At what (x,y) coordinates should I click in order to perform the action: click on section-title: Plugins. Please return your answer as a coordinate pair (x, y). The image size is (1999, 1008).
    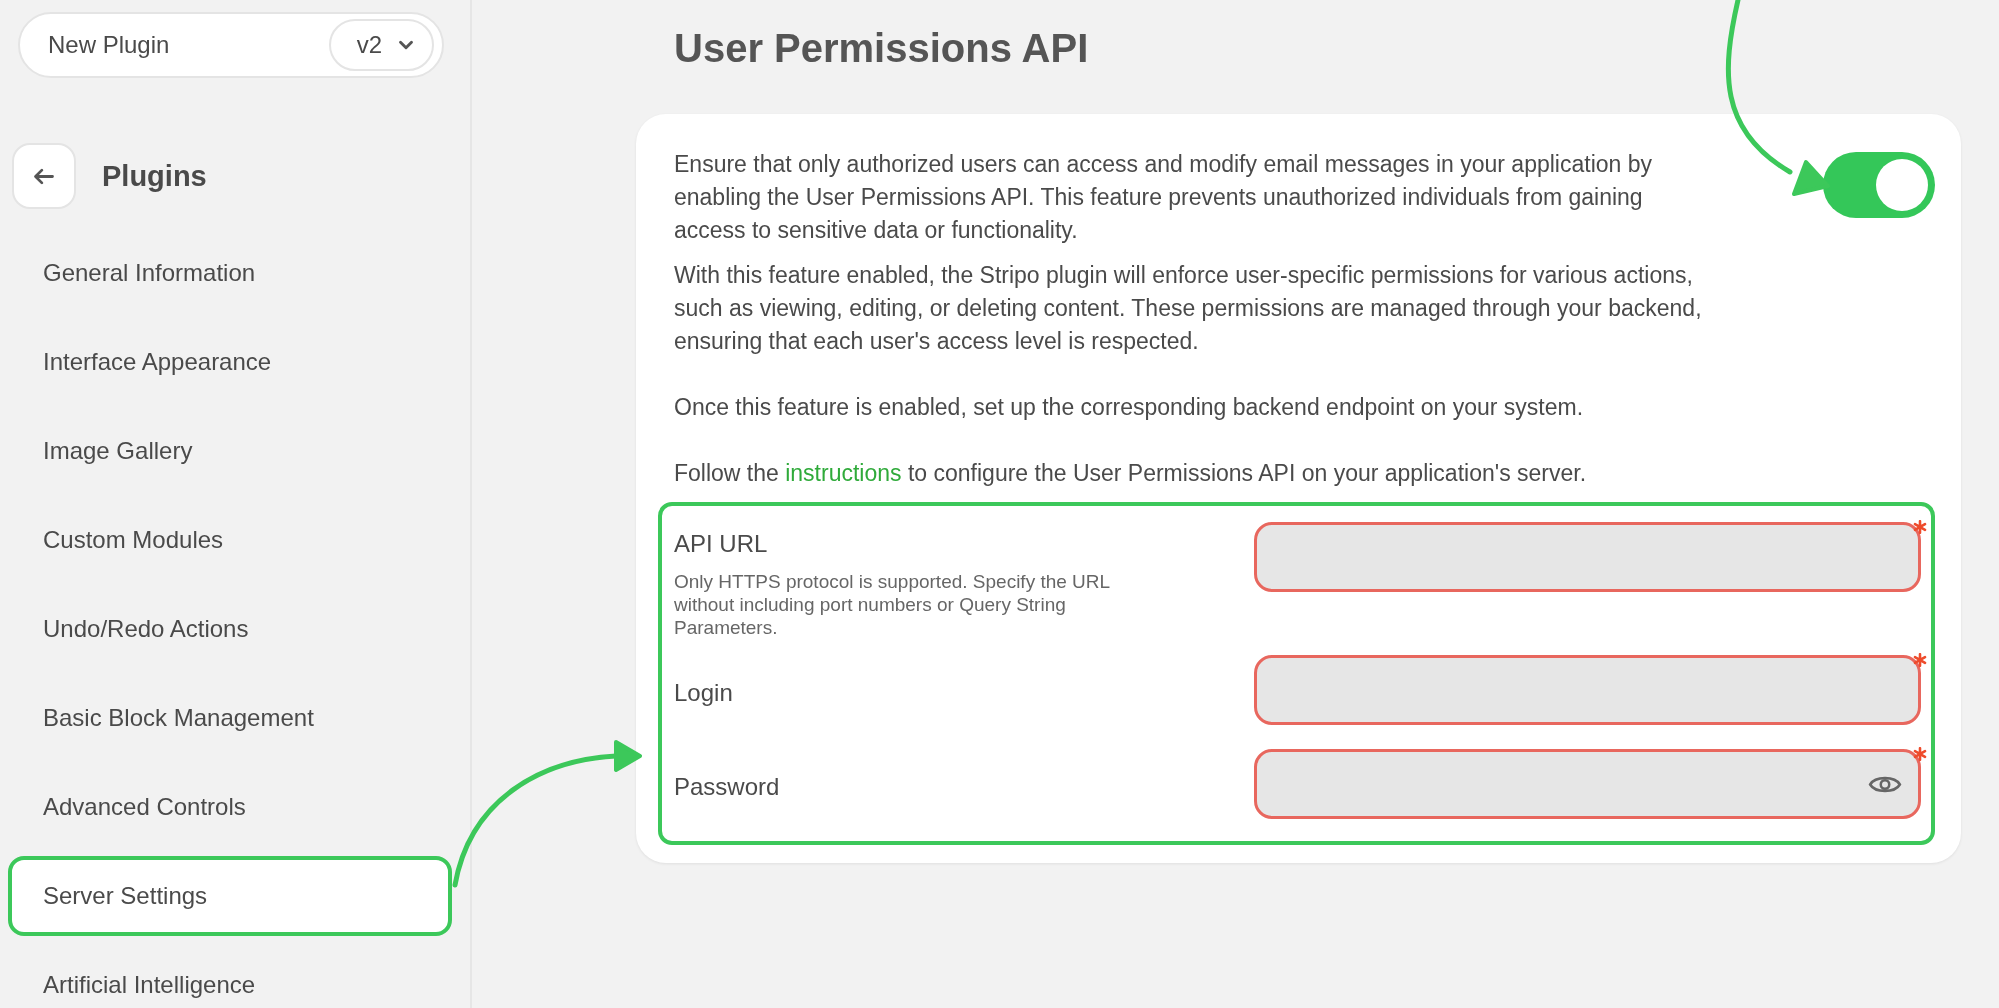
    Looking at the image, I should click on (154, 176).